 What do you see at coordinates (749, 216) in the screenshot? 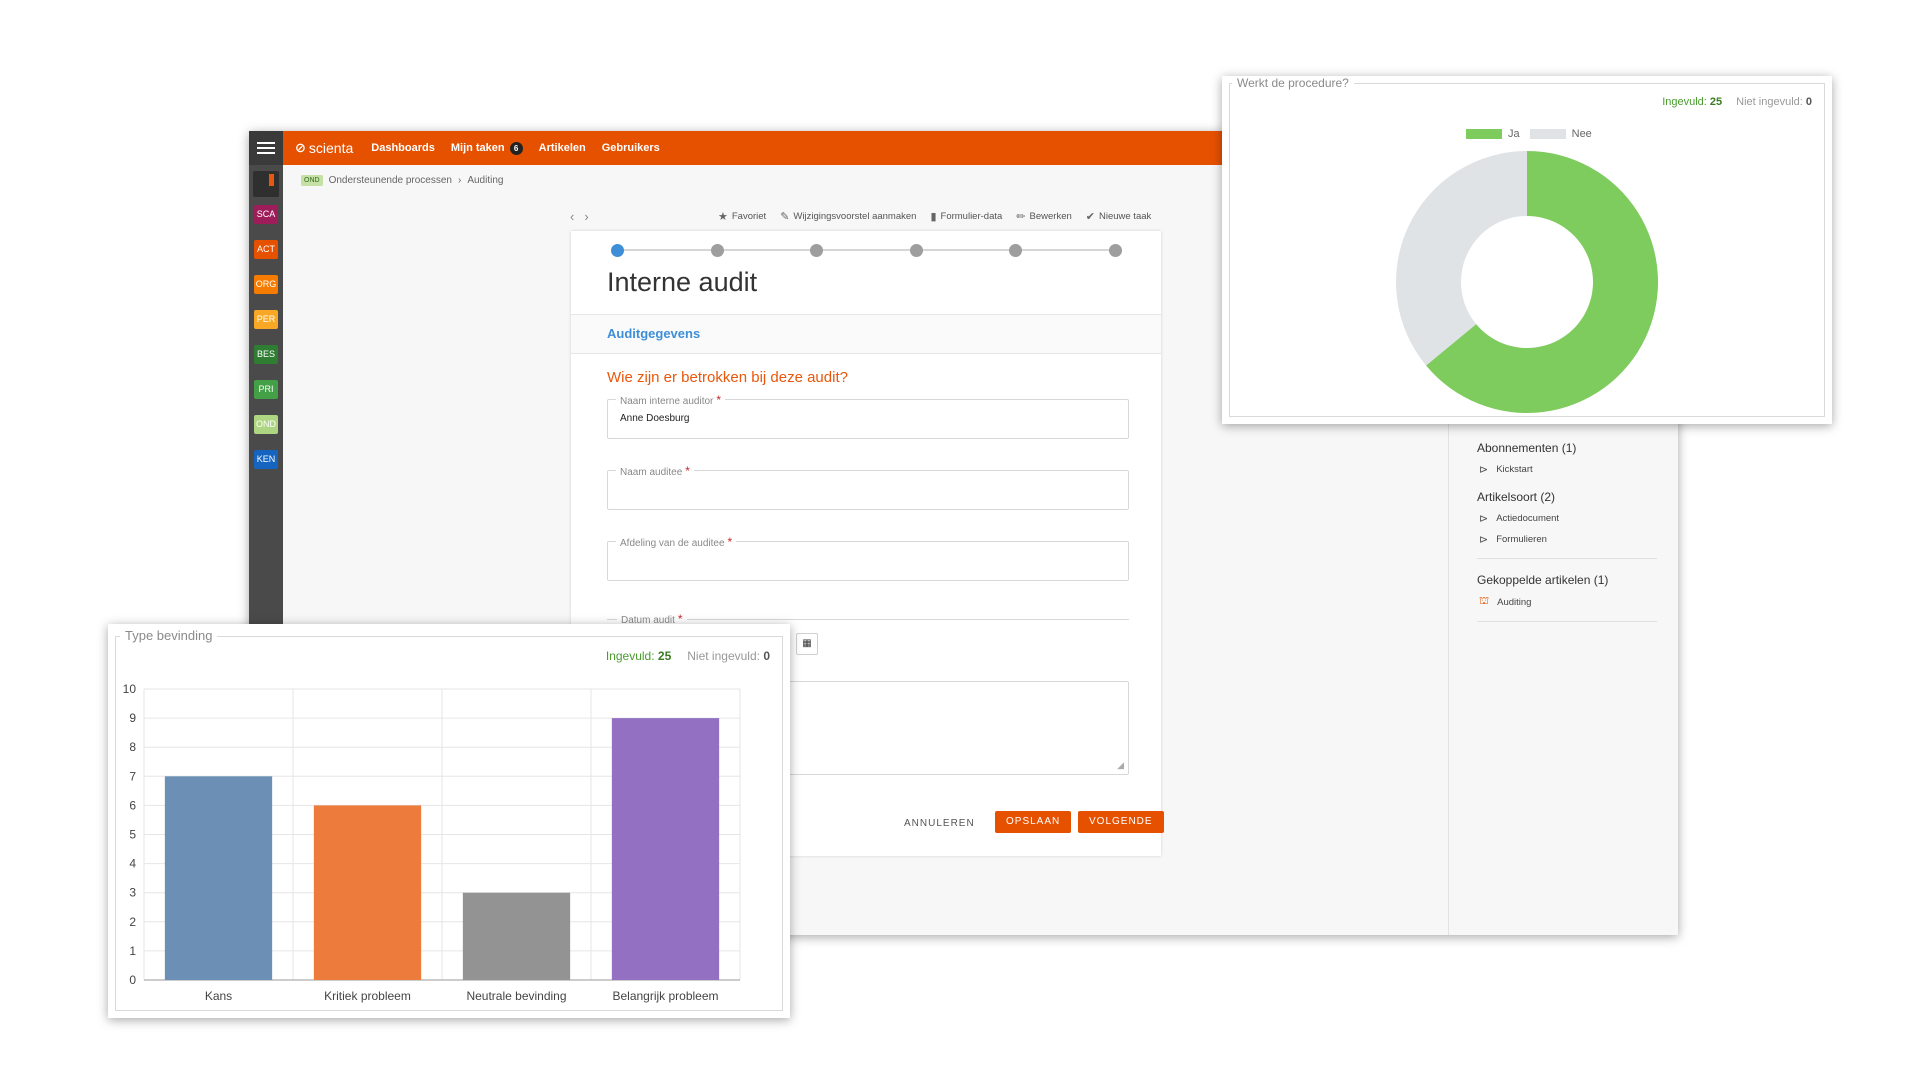
I see `tool-label: Favoriet` at bounding box center [749, 216].